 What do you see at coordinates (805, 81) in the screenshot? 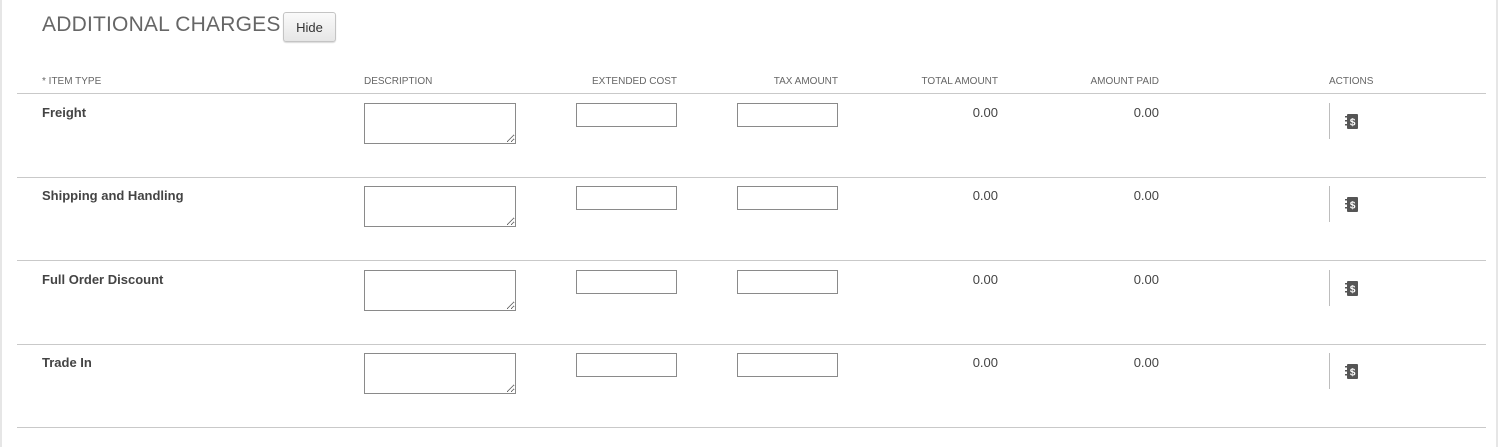
I see `column-header-tax-amount: TAX AMOUNT` at bounding box center [805, 81].